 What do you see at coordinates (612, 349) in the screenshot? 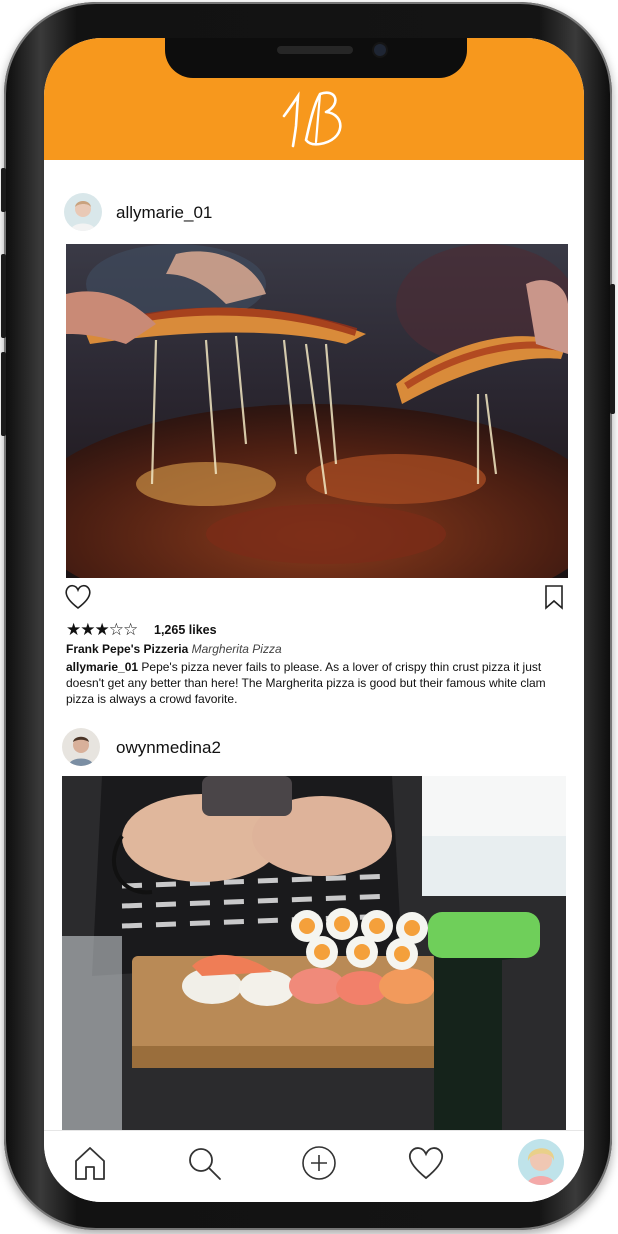
I see `power-button` at bounding box center [612, 349].